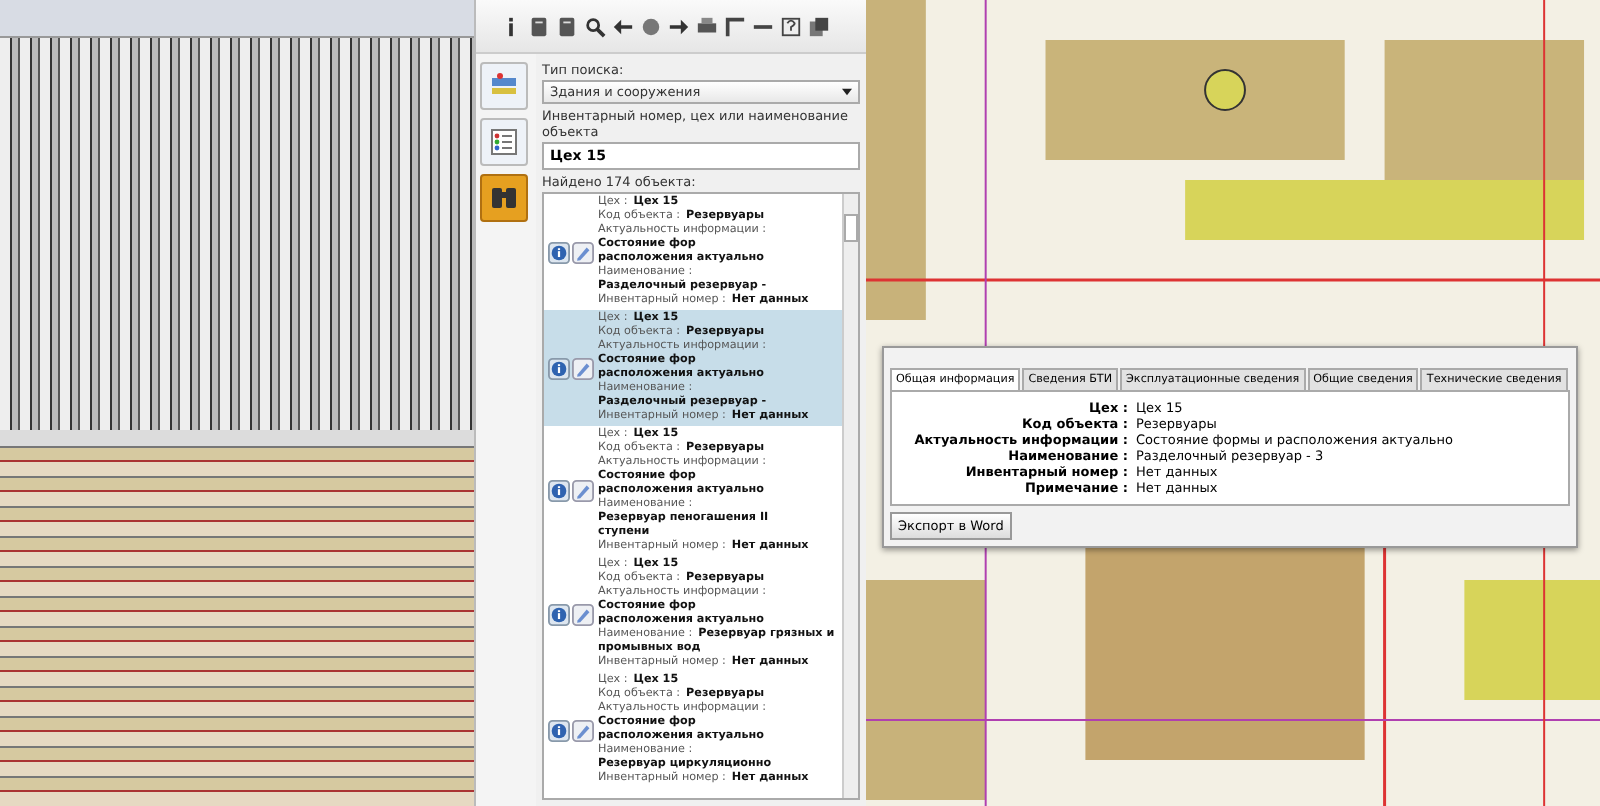 The image size is (1600, 806). I want to click on copy-icon, so click(819, 26).